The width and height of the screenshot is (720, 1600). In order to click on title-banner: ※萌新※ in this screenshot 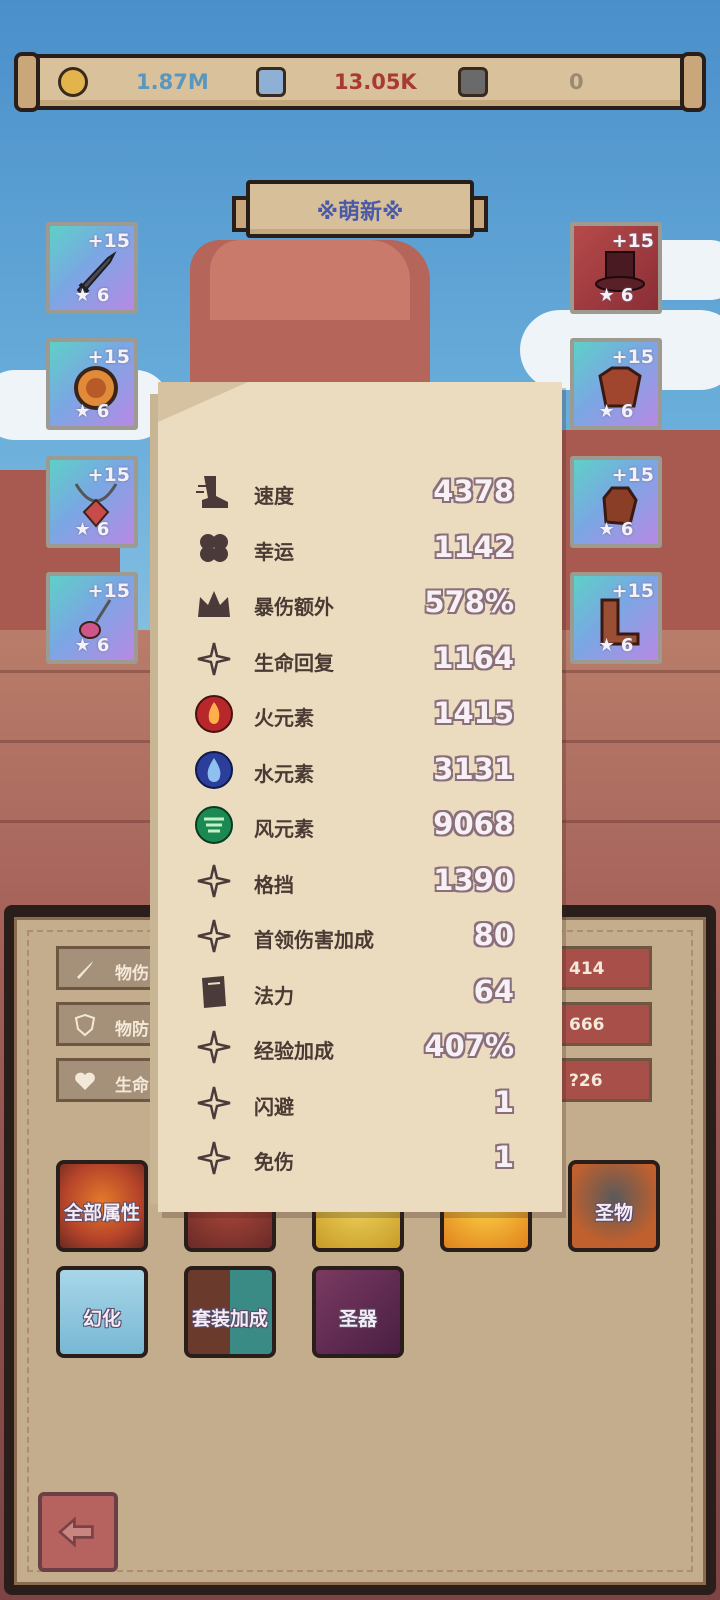, I will do `click(360, 210)`.